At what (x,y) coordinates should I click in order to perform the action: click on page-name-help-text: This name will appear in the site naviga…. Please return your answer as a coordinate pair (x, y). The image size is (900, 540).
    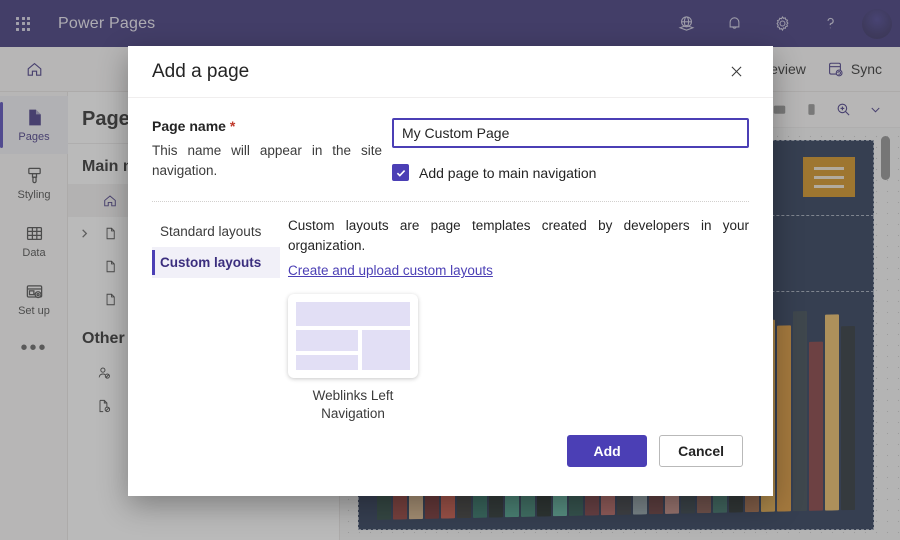
    Looking at the image, I should click on (267, 160).